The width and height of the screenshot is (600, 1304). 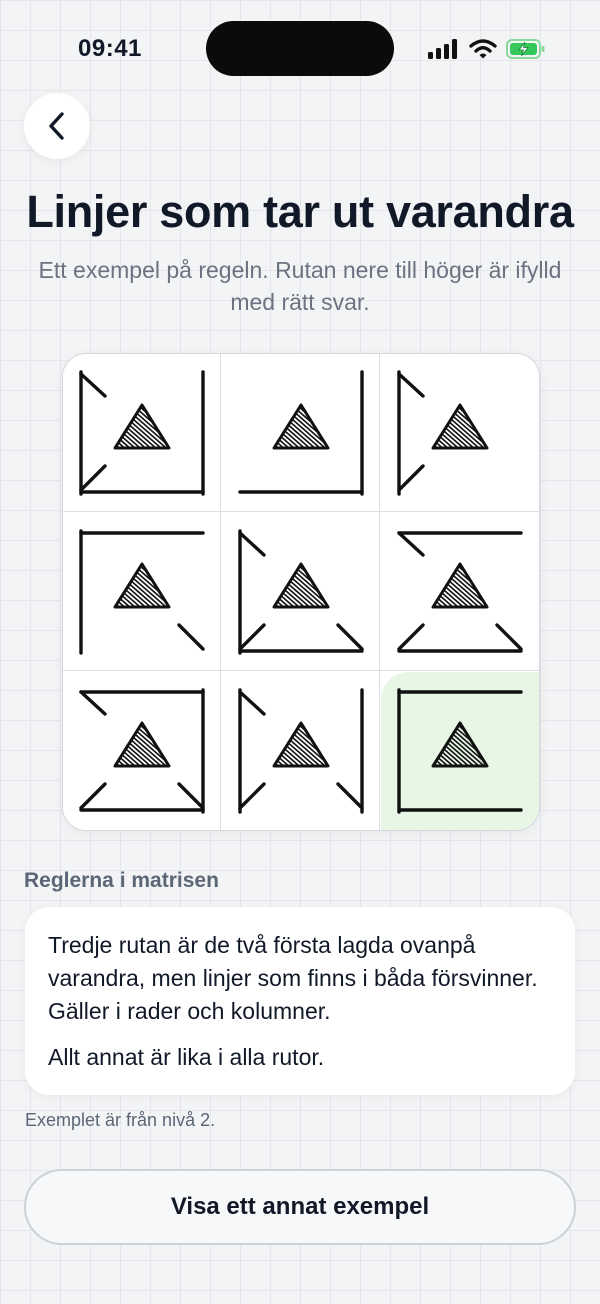 What do you see at coordinates (121, 880) in the screenshot?
I see `rules-heading: Reglerna i matrisen` at bounding box center [121, 880].